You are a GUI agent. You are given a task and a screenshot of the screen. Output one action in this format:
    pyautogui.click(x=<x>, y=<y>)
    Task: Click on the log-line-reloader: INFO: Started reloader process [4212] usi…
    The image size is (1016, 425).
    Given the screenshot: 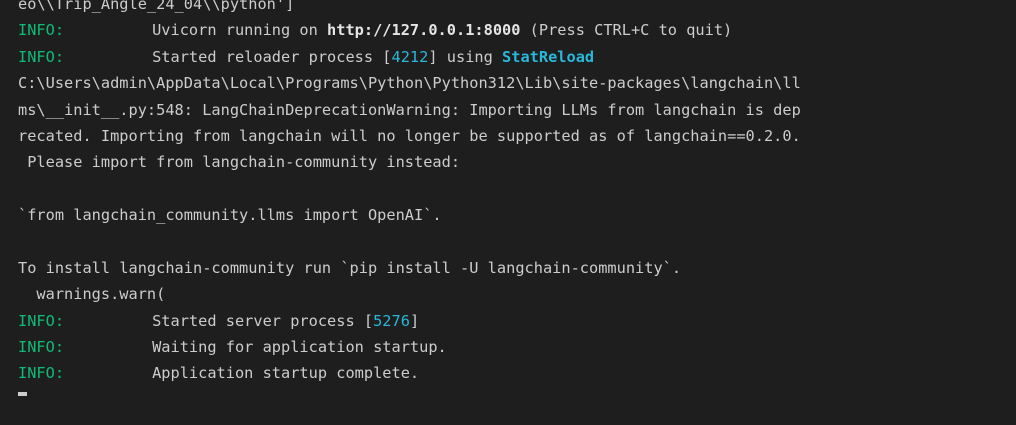 What is the action you would take?
    pyautogui.click(x=409, y=57)
    